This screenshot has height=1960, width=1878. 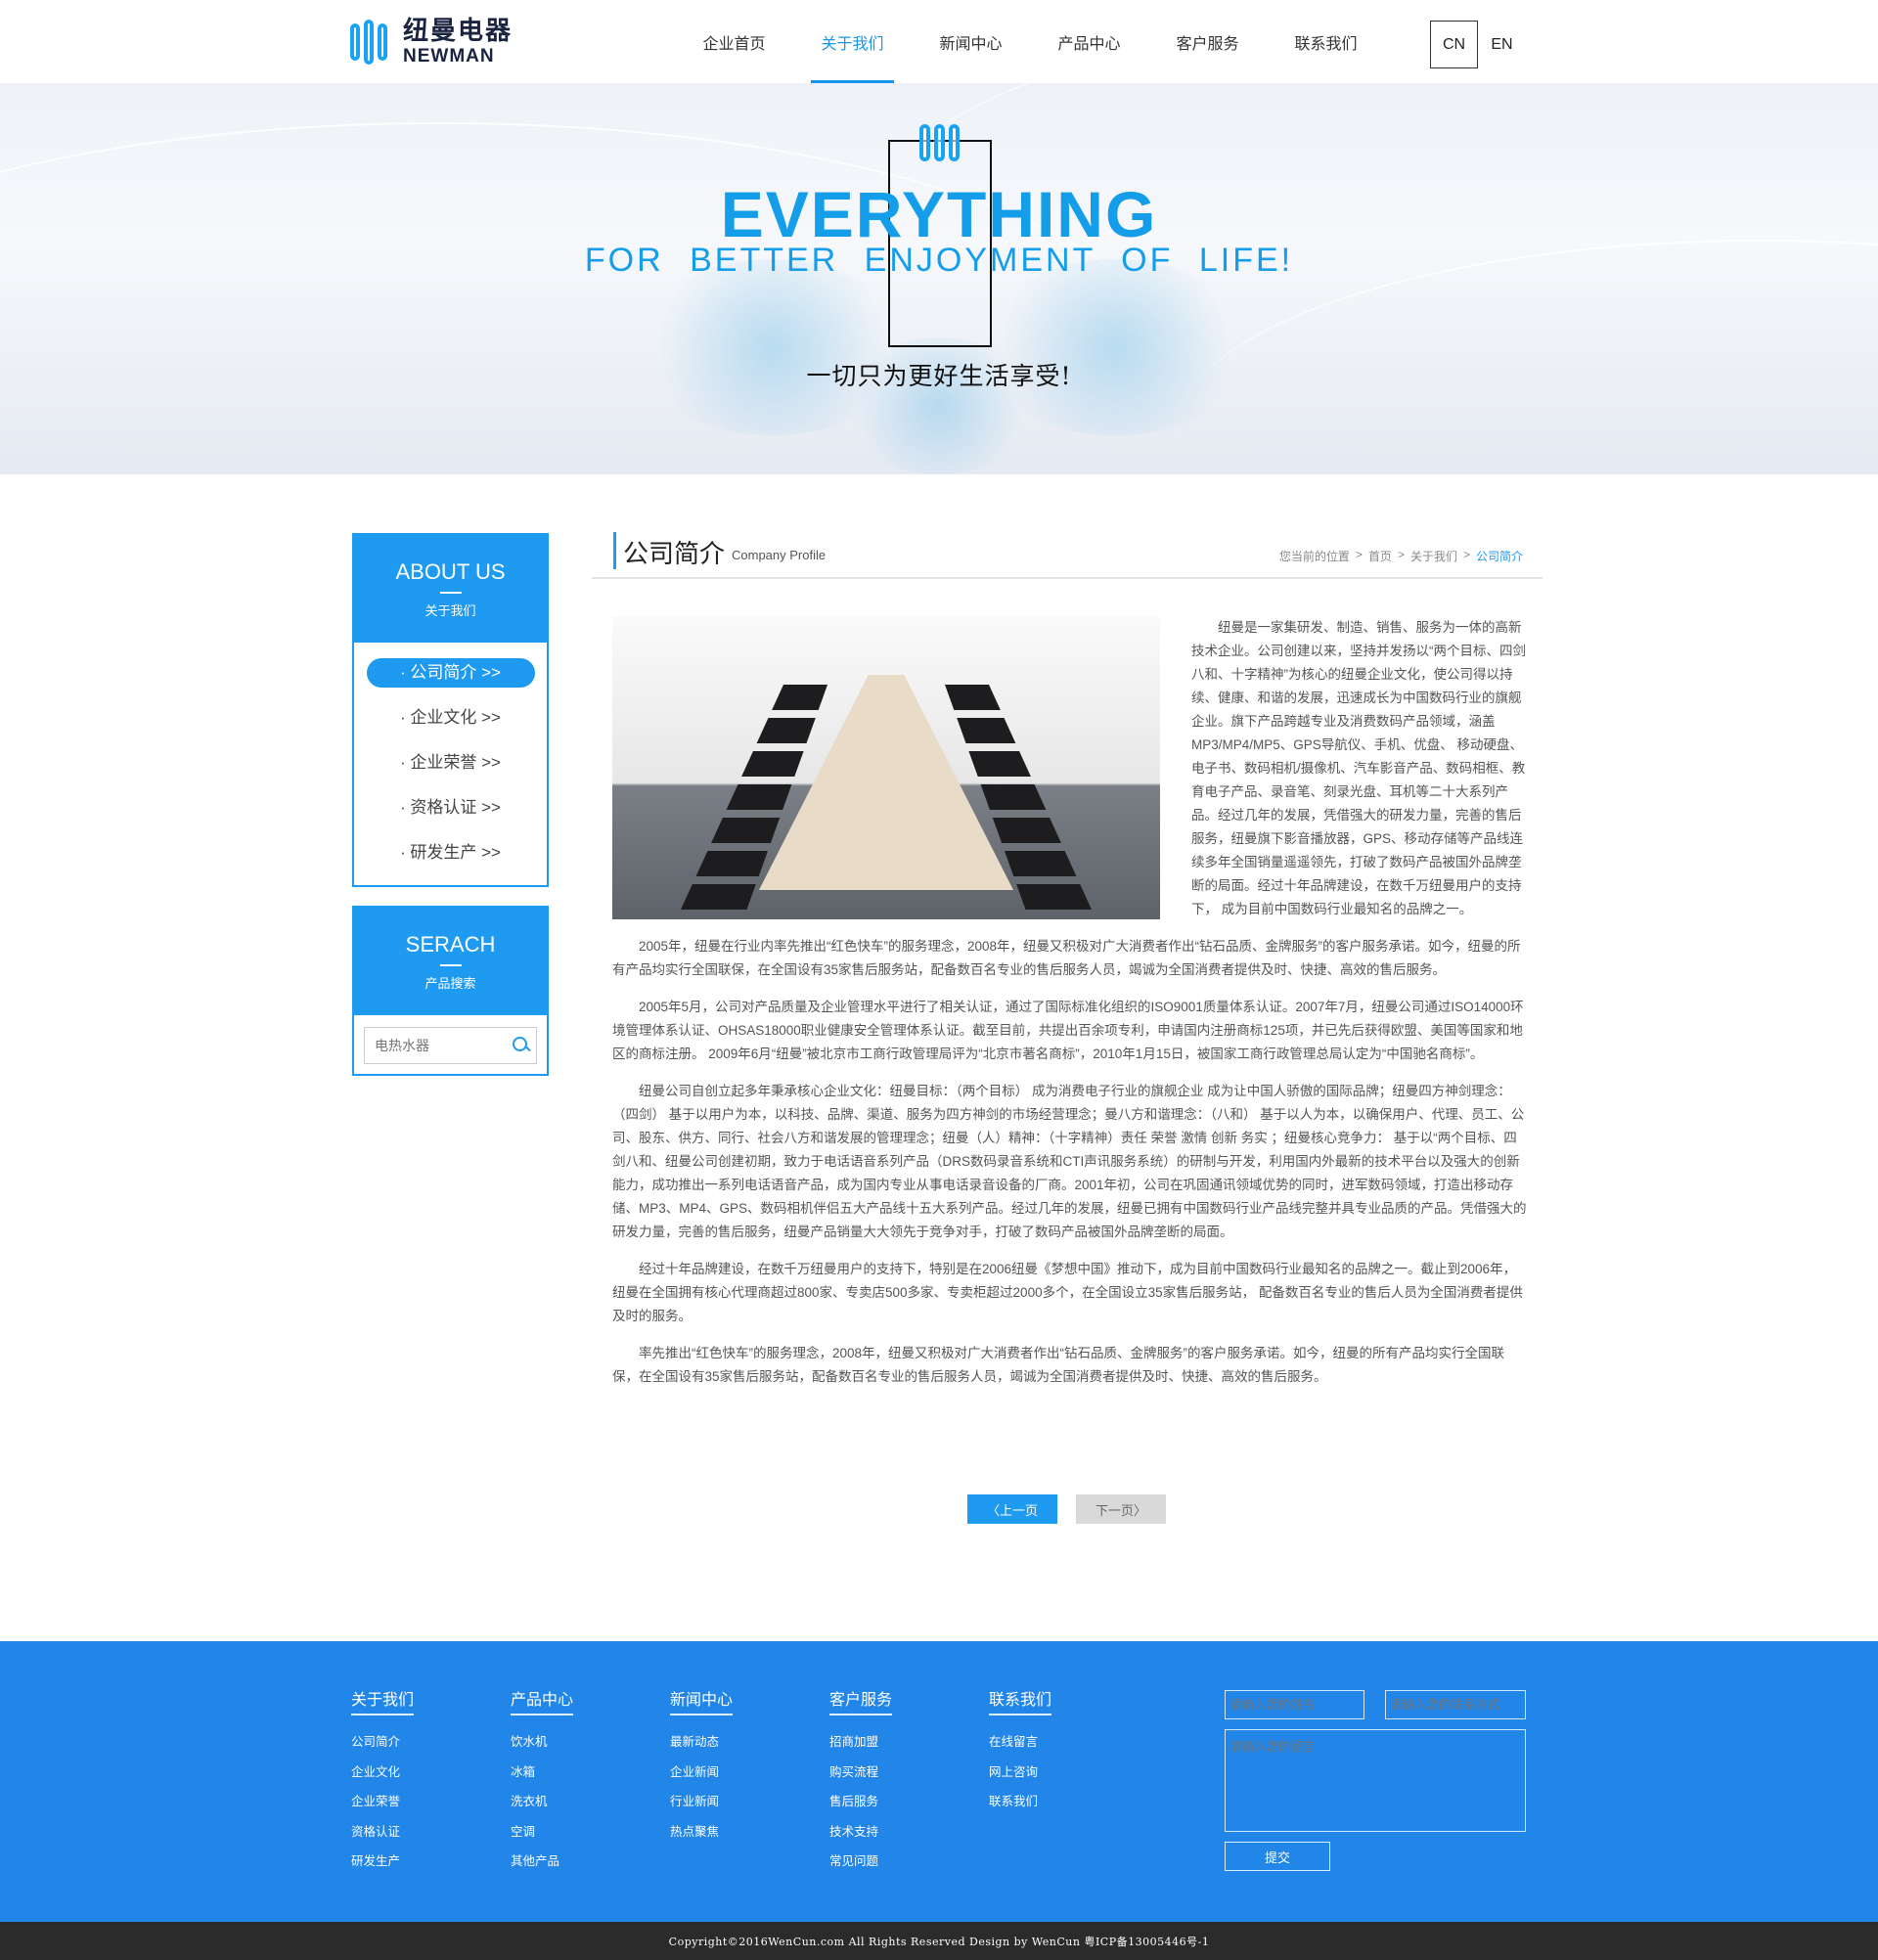 What do you see at coordinates (450, 610) in the screenshot?
I see `sidebar-about-subtitle: 关于我们` at bounding box center [450, 610].